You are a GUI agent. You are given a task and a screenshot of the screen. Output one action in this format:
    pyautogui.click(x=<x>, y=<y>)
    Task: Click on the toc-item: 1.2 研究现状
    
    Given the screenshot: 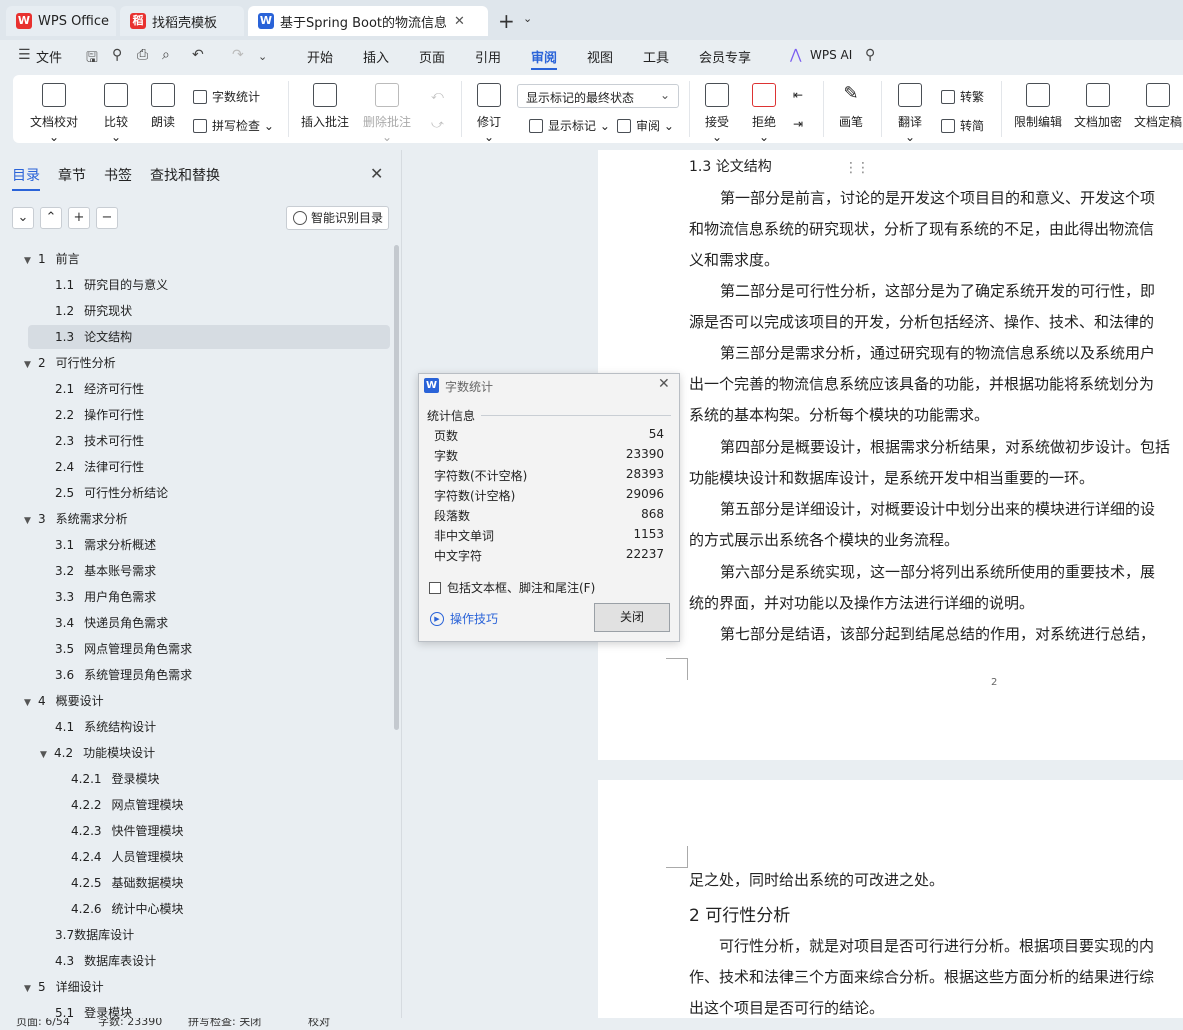 What is the action you would take?
    pyautogui.click(x=93, y=311)
    